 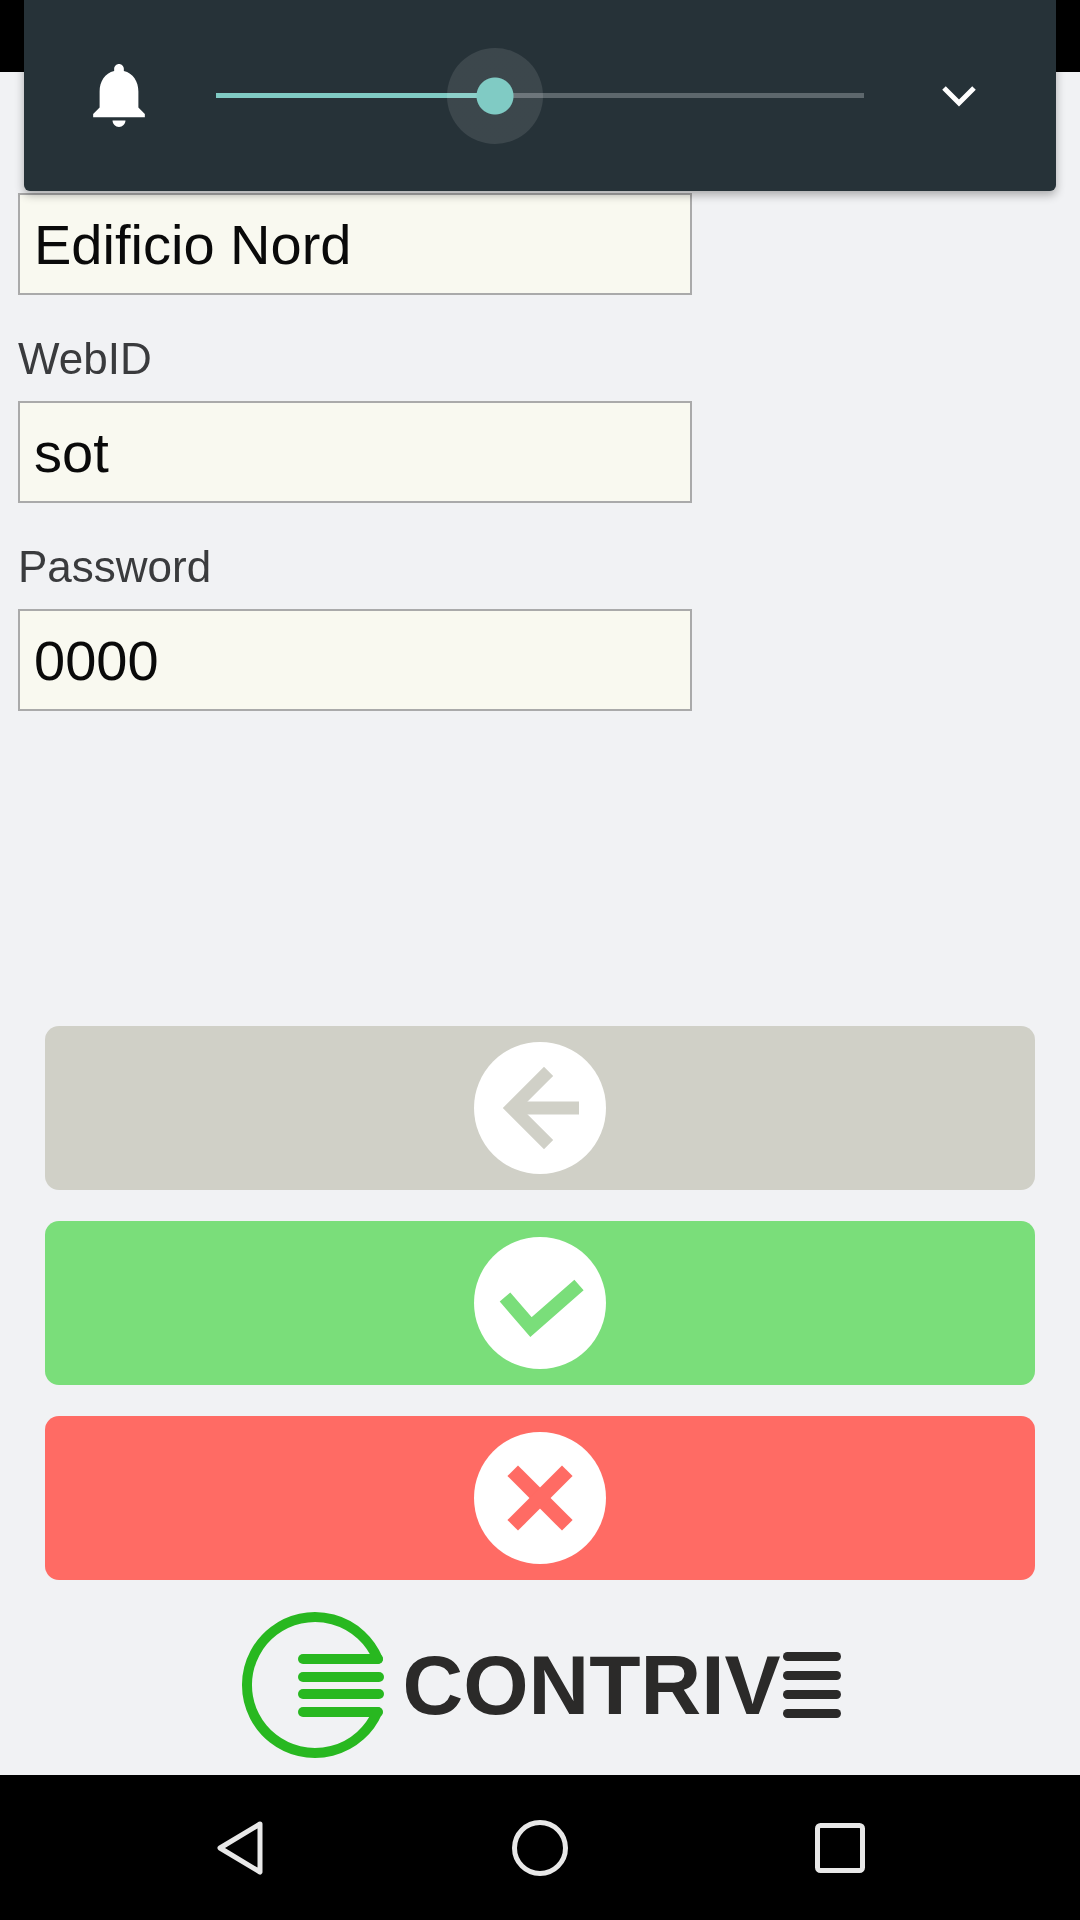 What do you see at coordinates (591, 1685) in the screenshot?
I see `logo-text: CONTRIV` at bounding box center [591, 1685].